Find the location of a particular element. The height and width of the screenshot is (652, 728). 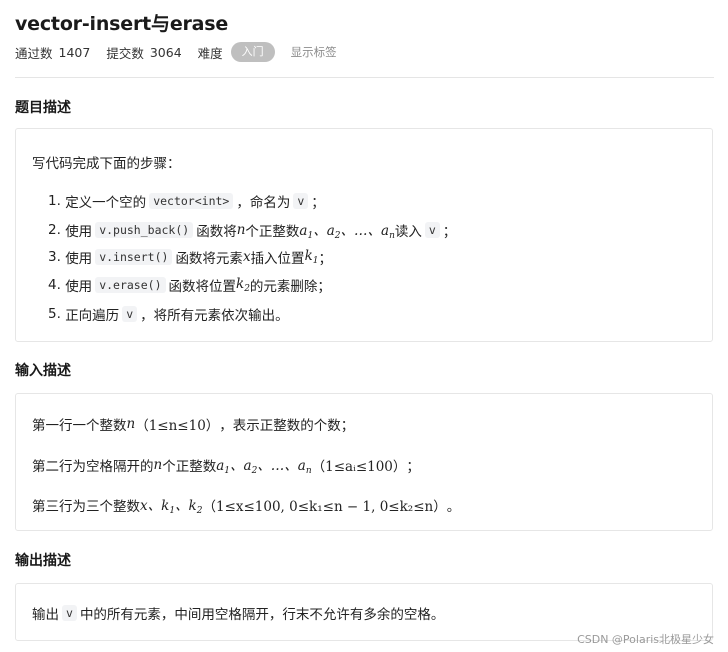

step-3: 3. 使用 v.insert() 函数将元素 x 插入位置 k1 ； is located at coordinates (190, 257).